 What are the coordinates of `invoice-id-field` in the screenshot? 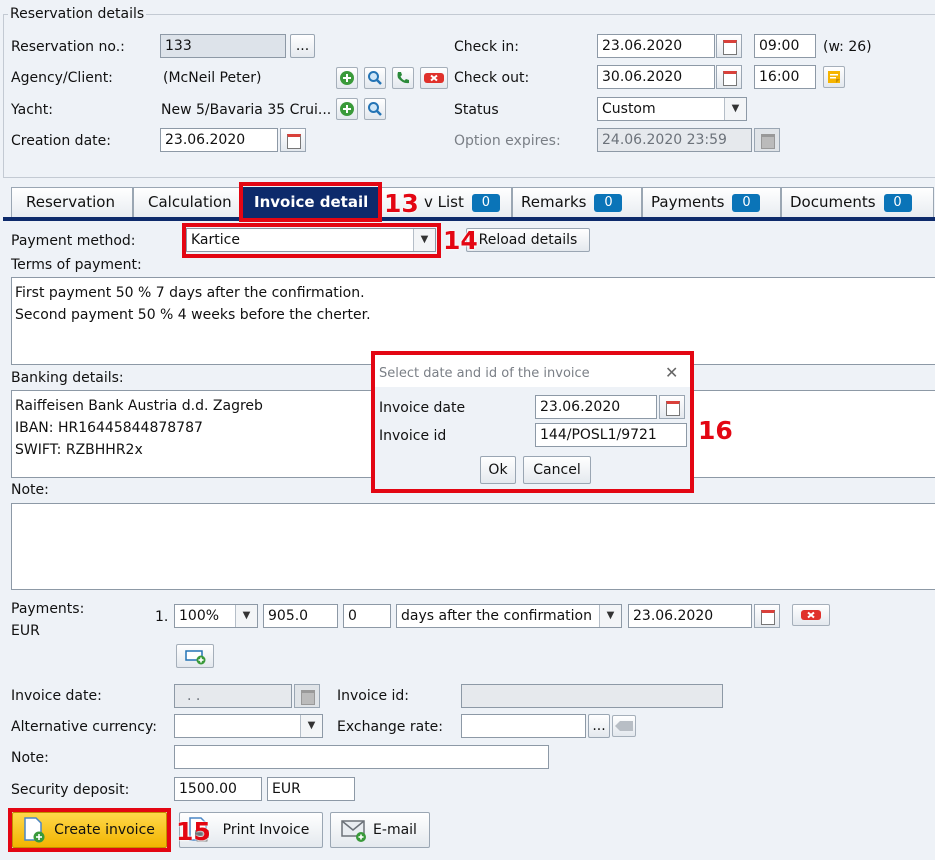 It's located at (592, 696).